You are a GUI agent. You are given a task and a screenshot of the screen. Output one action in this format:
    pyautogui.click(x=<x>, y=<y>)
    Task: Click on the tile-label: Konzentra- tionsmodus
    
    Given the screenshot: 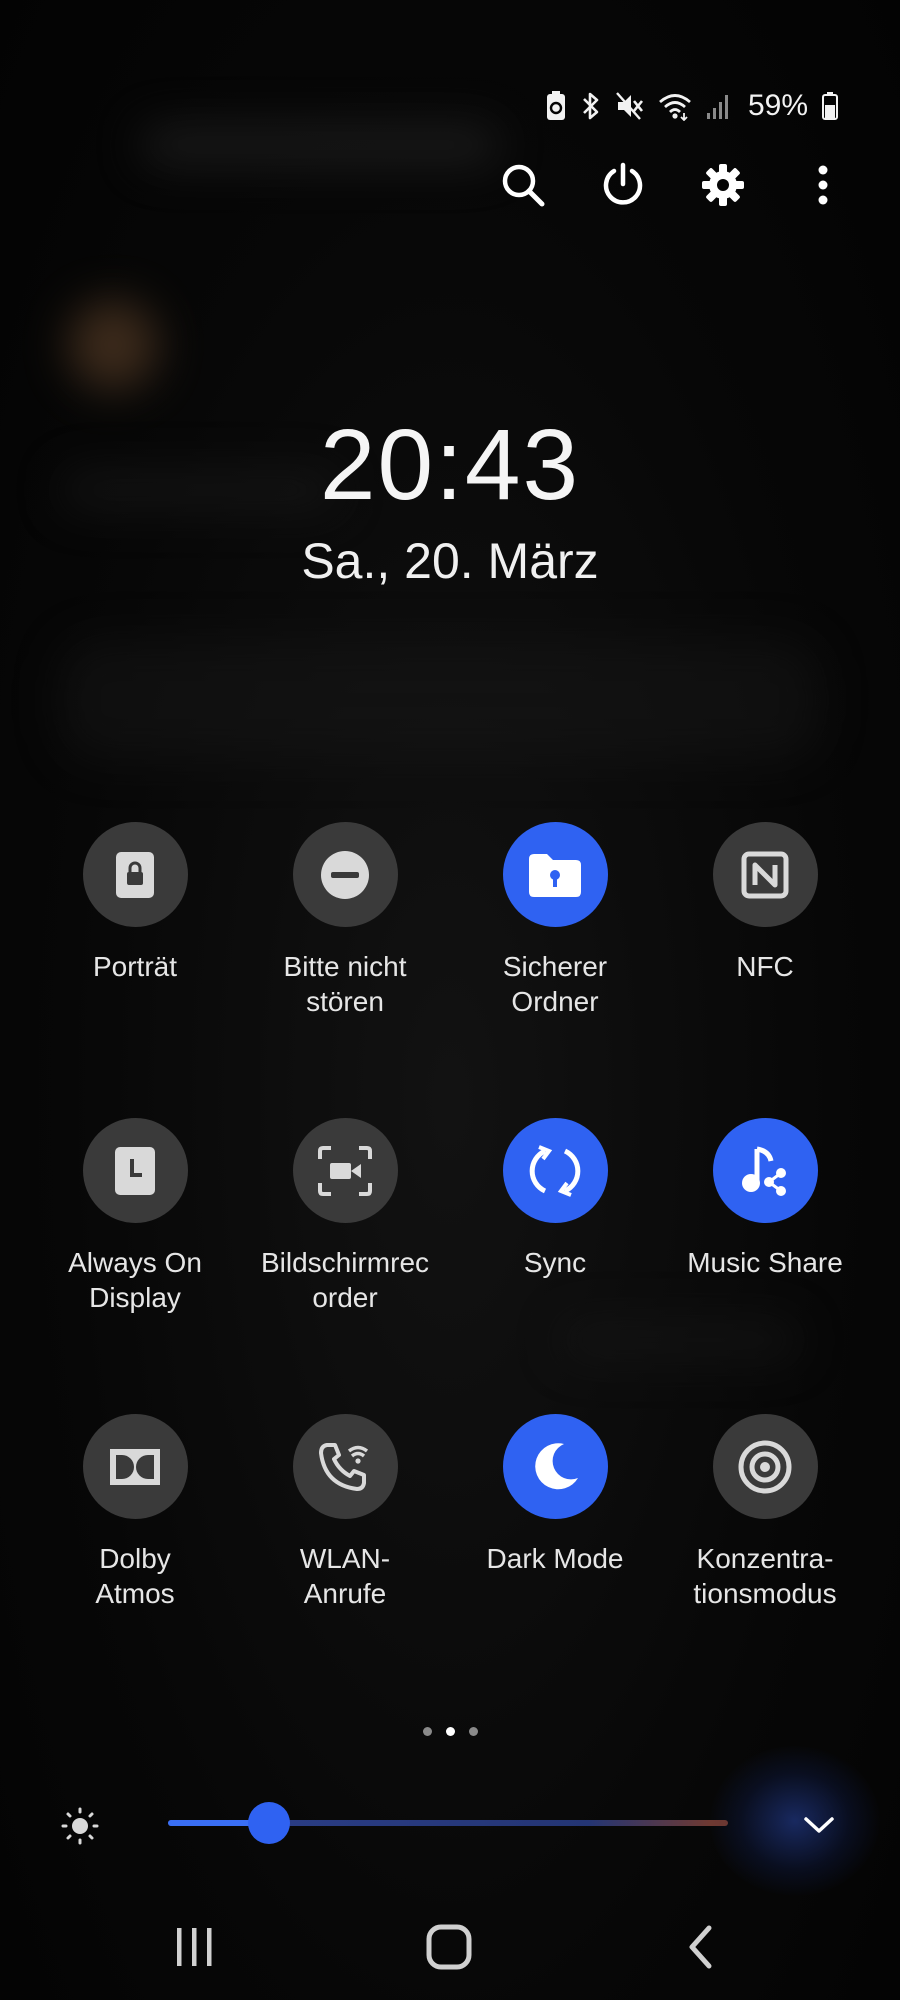 What is the action you would take?
    pyautogui.click(x=765, y=1576)
    